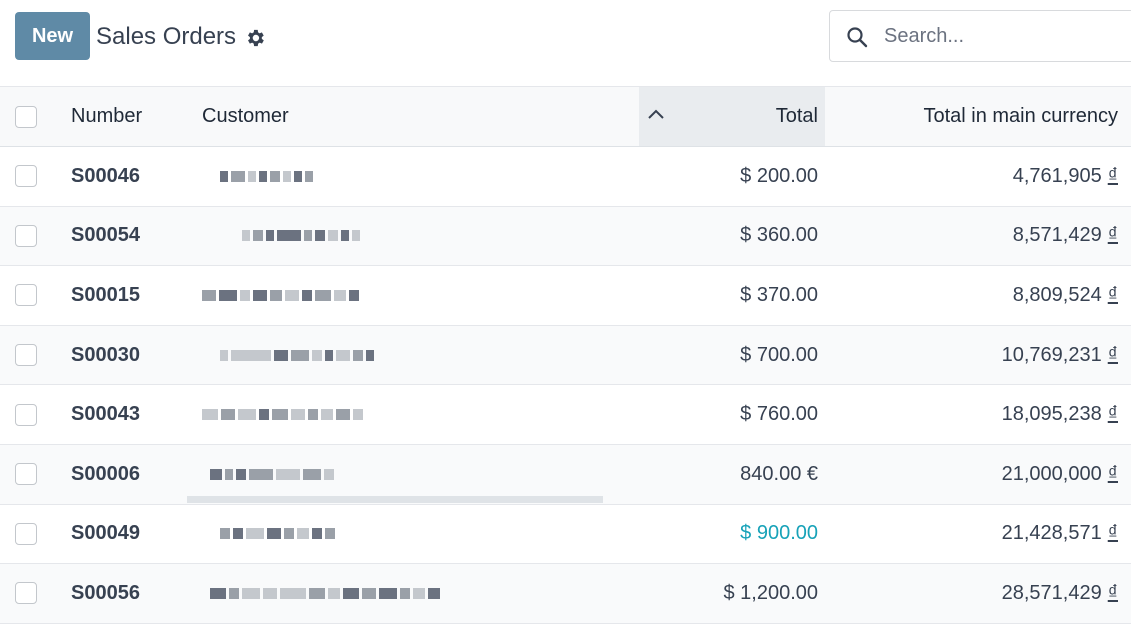 This screenshot has width=1131, height=624. What do you see at coordinates (166, 36) in the screenshot?
I see `page-title: Sales Orders` at bounding box center [166, 36].